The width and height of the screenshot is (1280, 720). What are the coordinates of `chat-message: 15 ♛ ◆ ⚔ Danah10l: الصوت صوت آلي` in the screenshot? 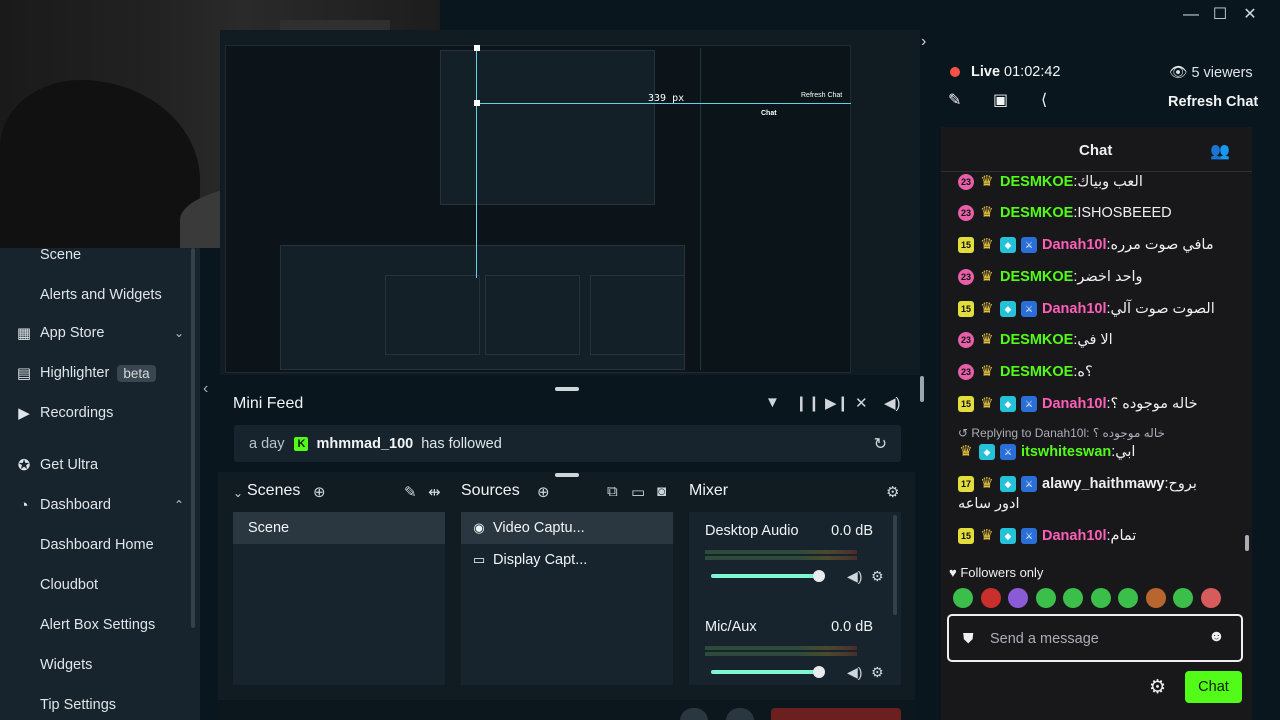 It's located at (1086, 309).